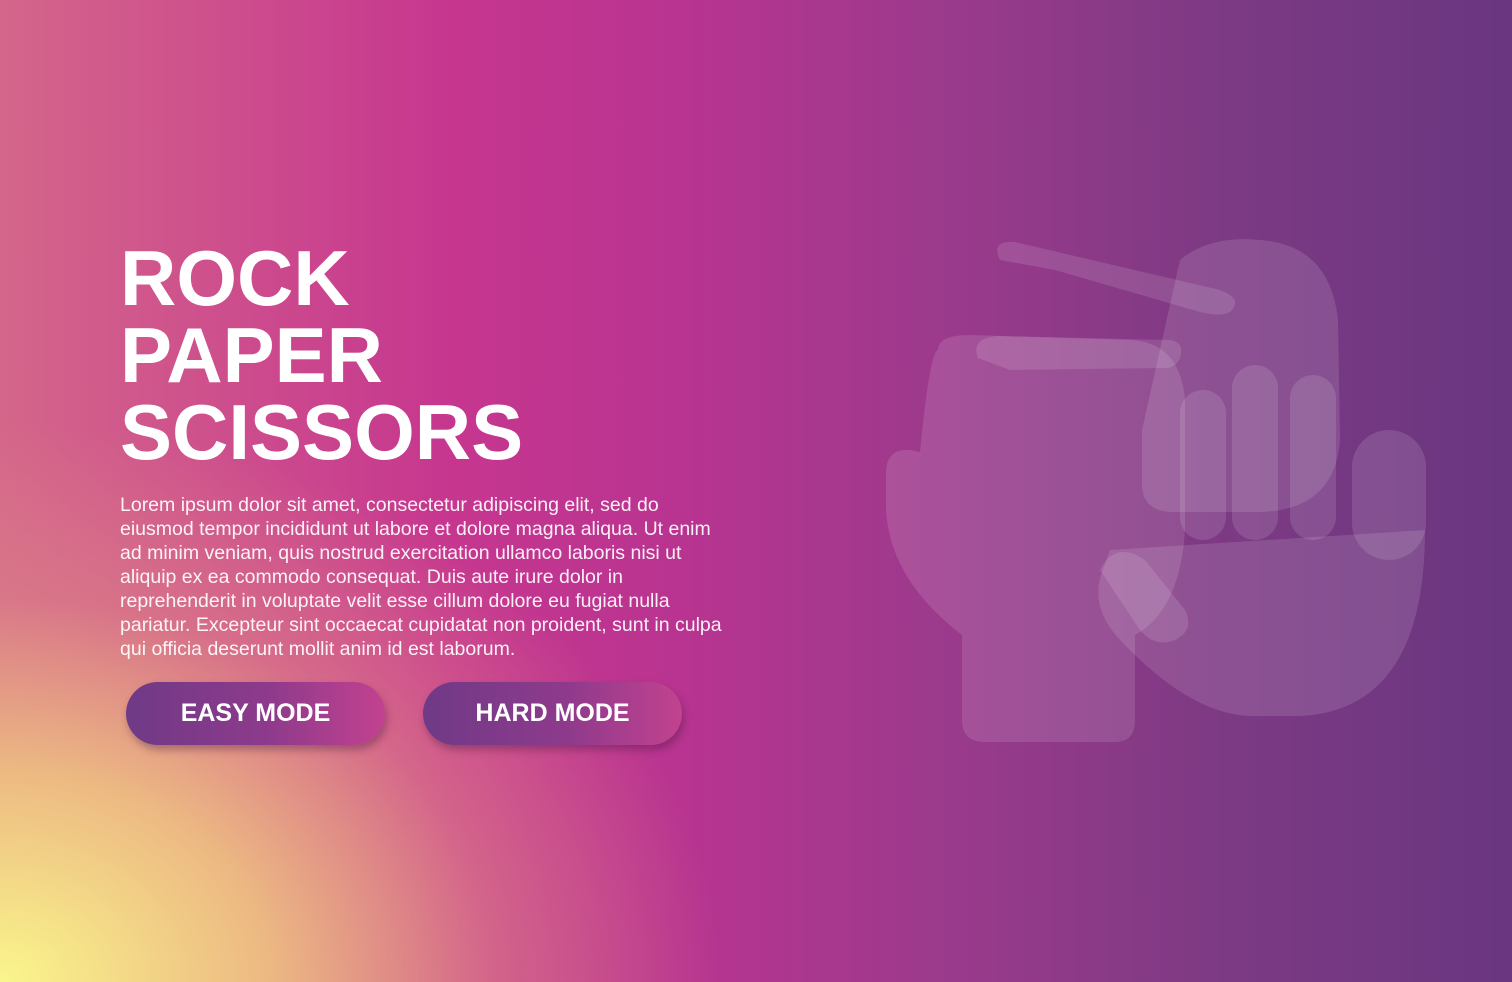  I want to click on title-line-rock: ROCK, so click(235, 278).